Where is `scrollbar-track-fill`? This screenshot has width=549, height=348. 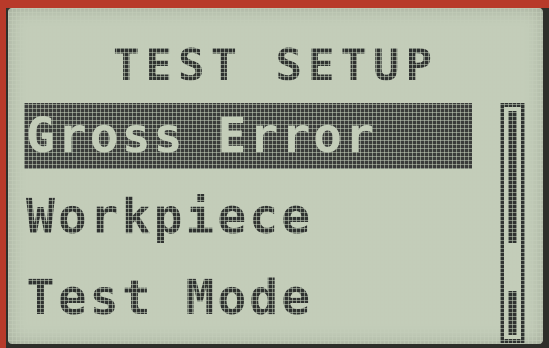
scrollbar-track-fill is located at coordinates (512, 177).